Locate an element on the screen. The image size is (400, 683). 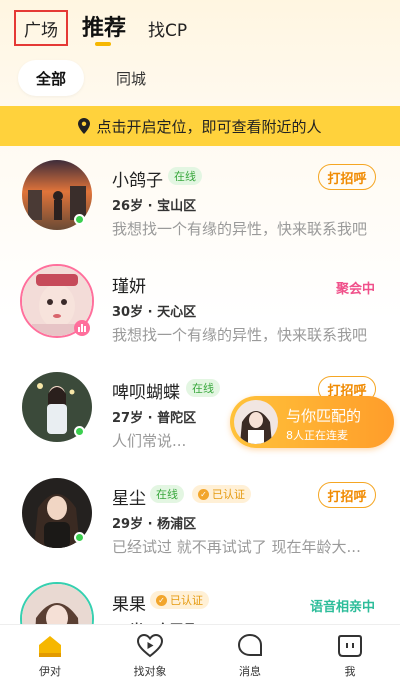
home-icon is located at coordinates (50, 646).